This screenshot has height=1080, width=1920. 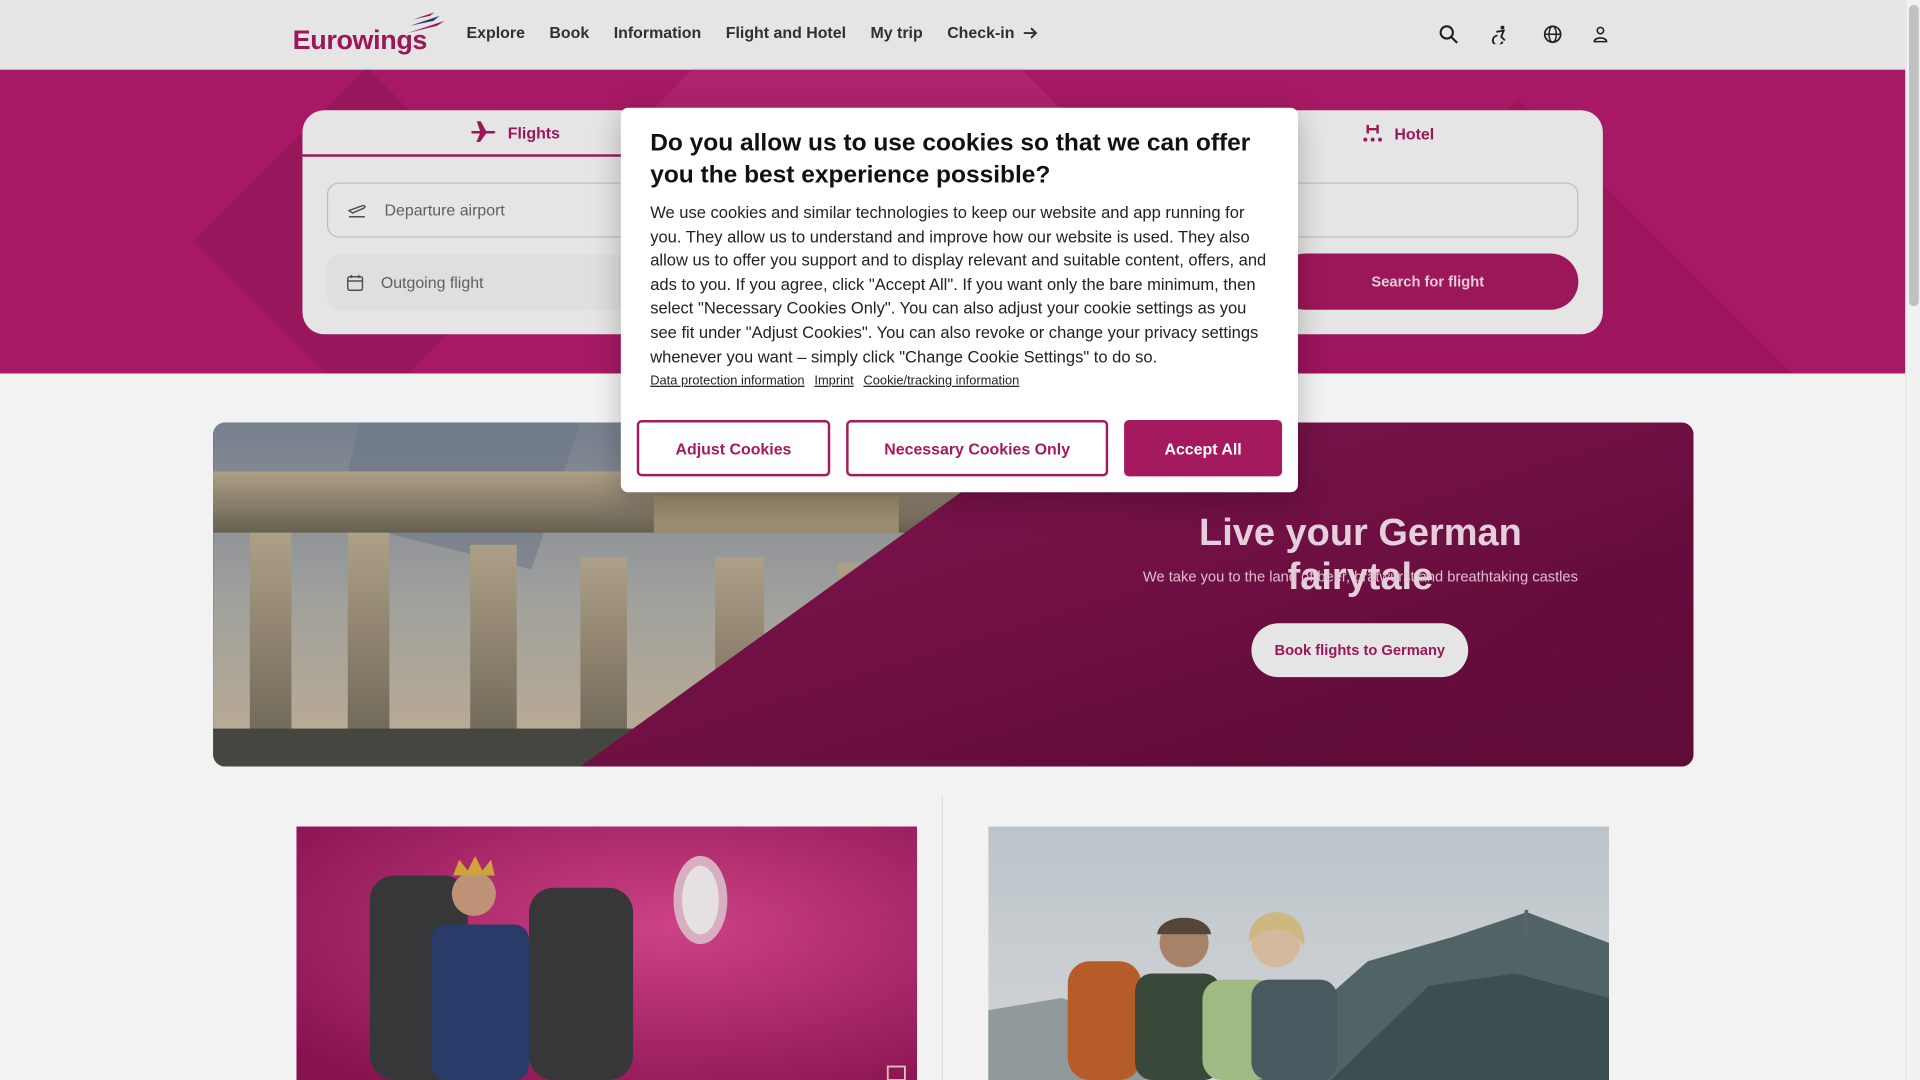 What do you see at coordinates (727, 380) in the screenshot?
I see `data-protection-link: Data protection information` at bounding box center [727, 380].